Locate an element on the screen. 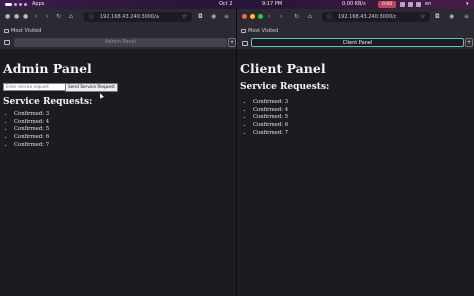 The image size is (474, 296). apps-menu-button: Apps is located at coordinates (38, 4).